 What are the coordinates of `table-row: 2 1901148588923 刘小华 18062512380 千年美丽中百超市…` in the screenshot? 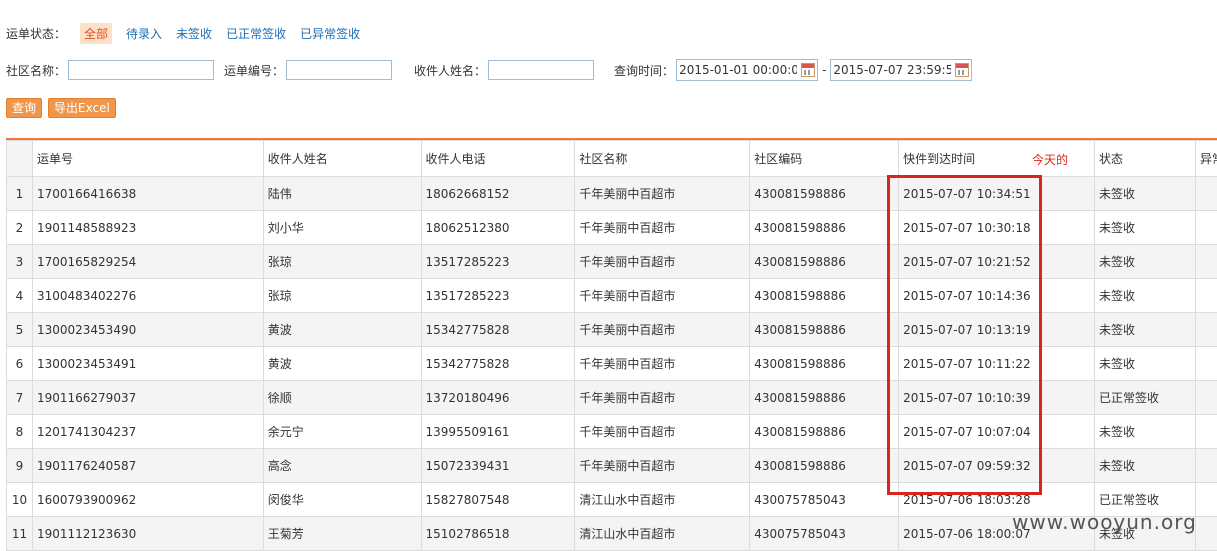 It's located at (612, 228).